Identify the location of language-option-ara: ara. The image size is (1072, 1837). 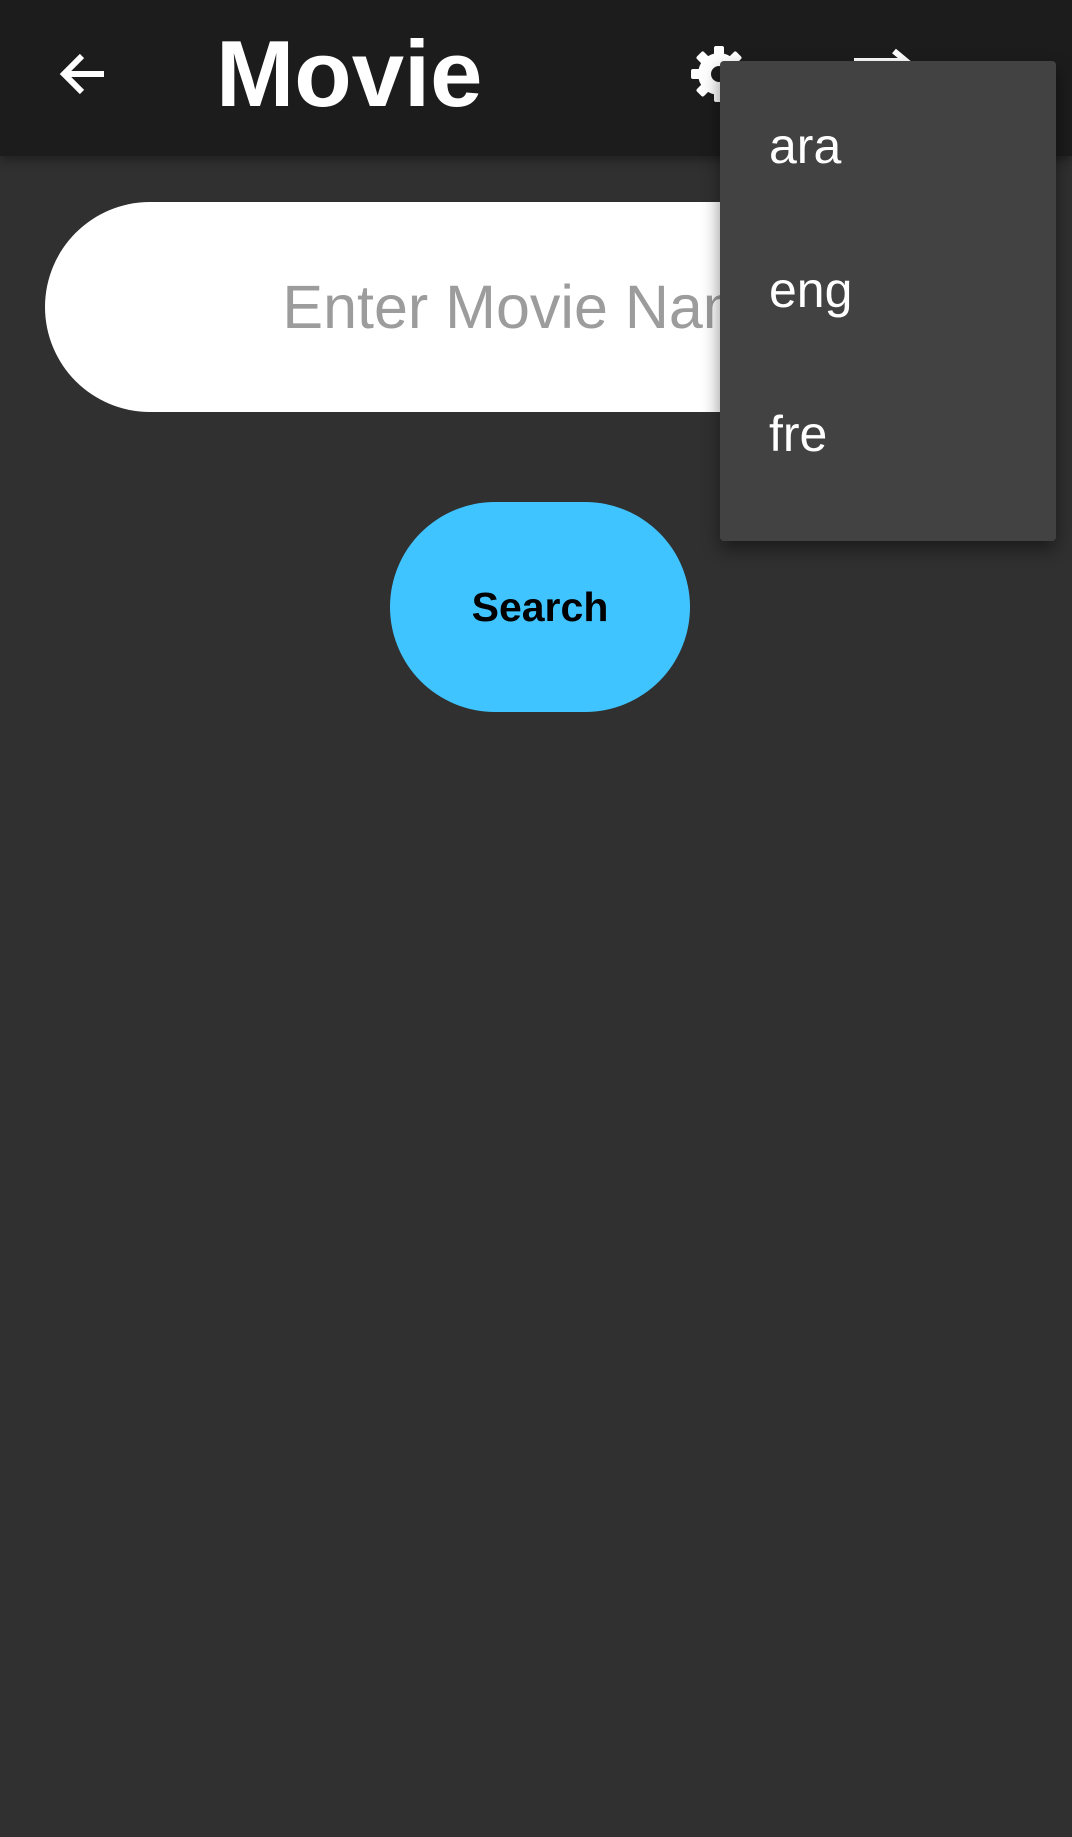
(888, 146).